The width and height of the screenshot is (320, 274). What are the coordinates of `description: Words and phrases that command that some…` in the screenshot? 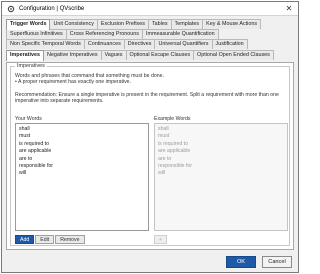 It's located at (151, 89).